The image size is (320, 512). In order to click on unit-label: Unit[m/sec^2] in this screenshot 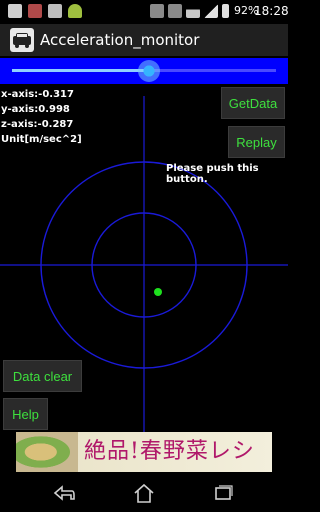, I will do `click(41, 139)`.